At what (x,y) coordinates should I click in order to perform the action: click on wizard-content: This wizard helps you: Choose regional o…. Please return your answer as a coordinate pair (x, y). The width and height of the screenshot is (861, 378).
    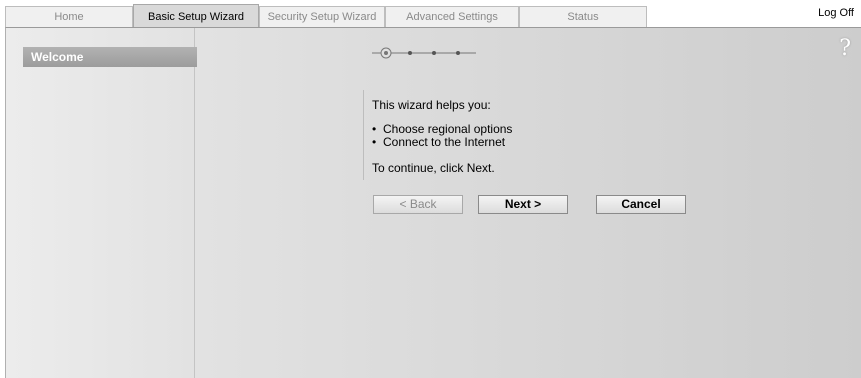
    Looking at the image, I should click on (467, 135).